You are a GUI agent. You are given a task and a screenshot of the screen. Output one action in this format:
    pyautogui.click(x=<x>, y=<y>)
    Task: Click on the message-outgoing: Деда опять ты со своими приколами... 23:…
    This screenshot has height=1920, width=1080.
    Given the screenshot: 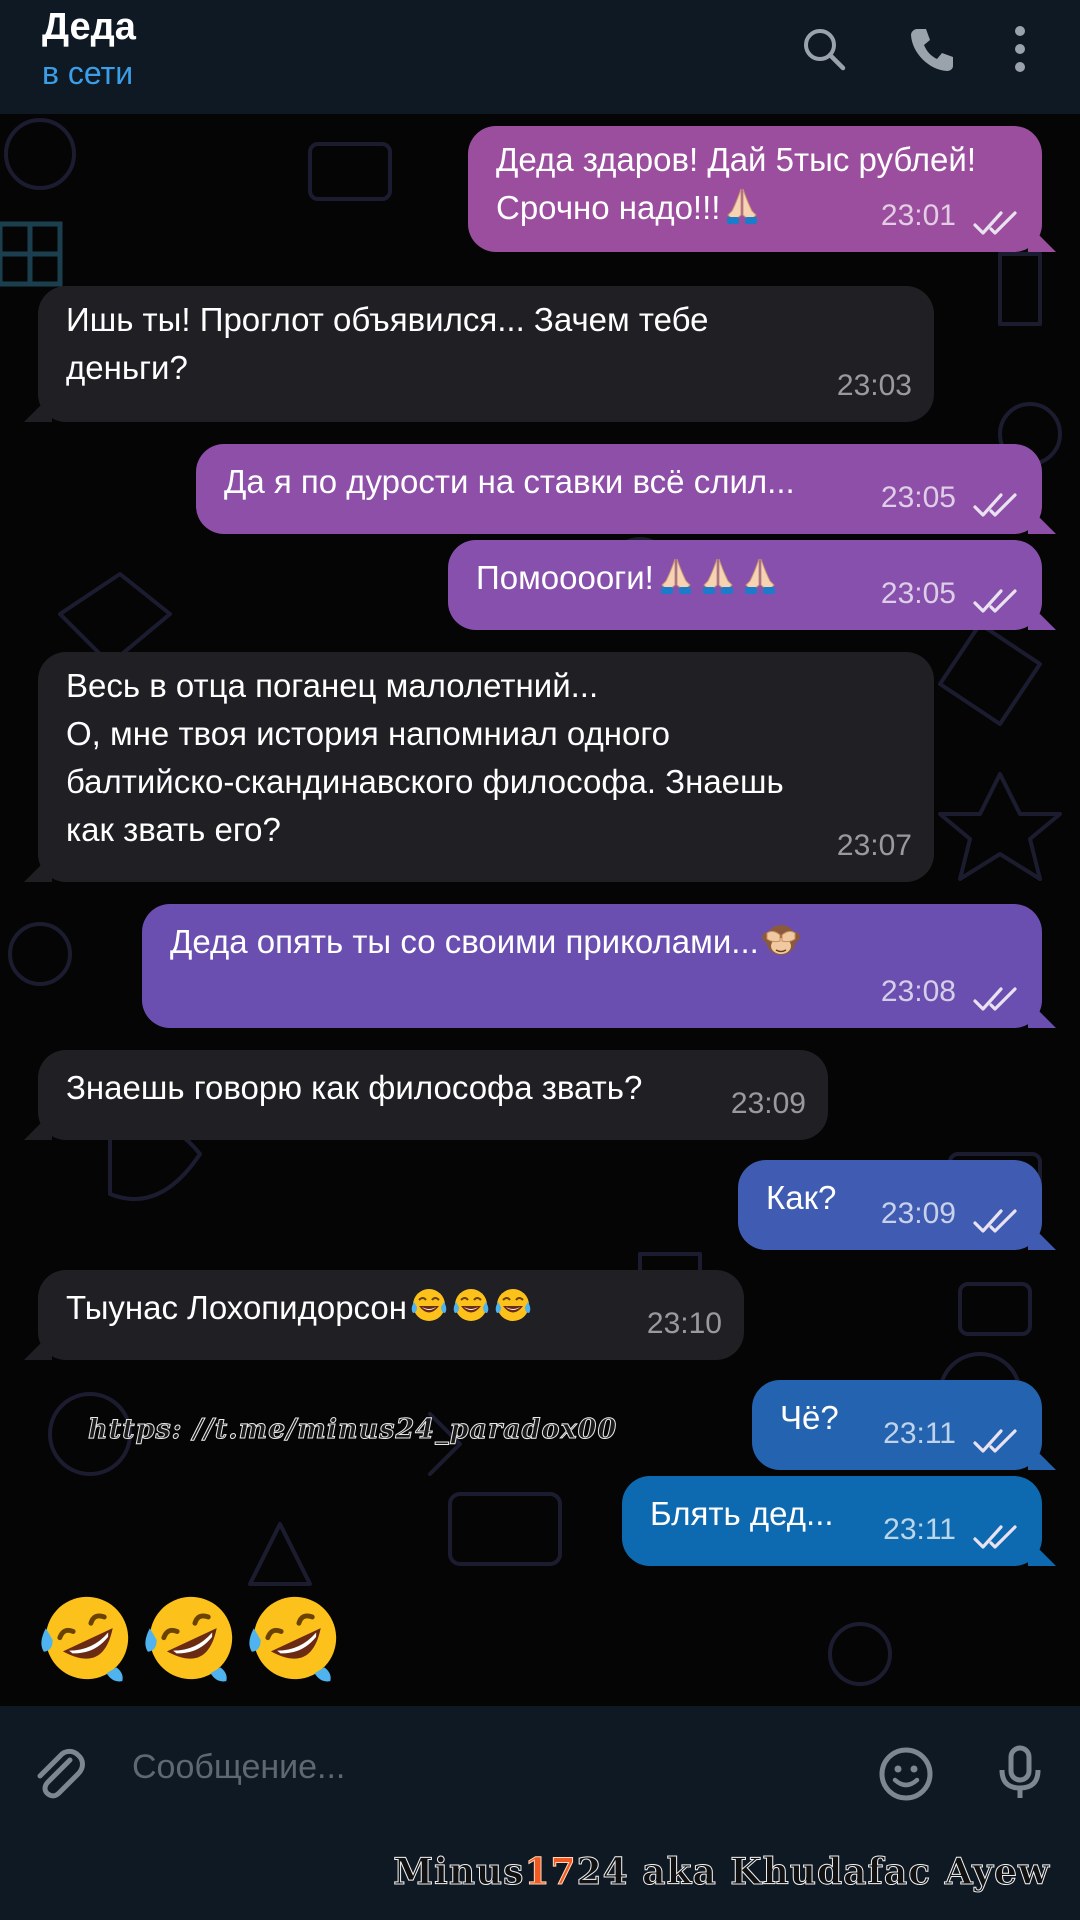 What is the action you would take?
    pyautogui.click(x=592, y=966)
    